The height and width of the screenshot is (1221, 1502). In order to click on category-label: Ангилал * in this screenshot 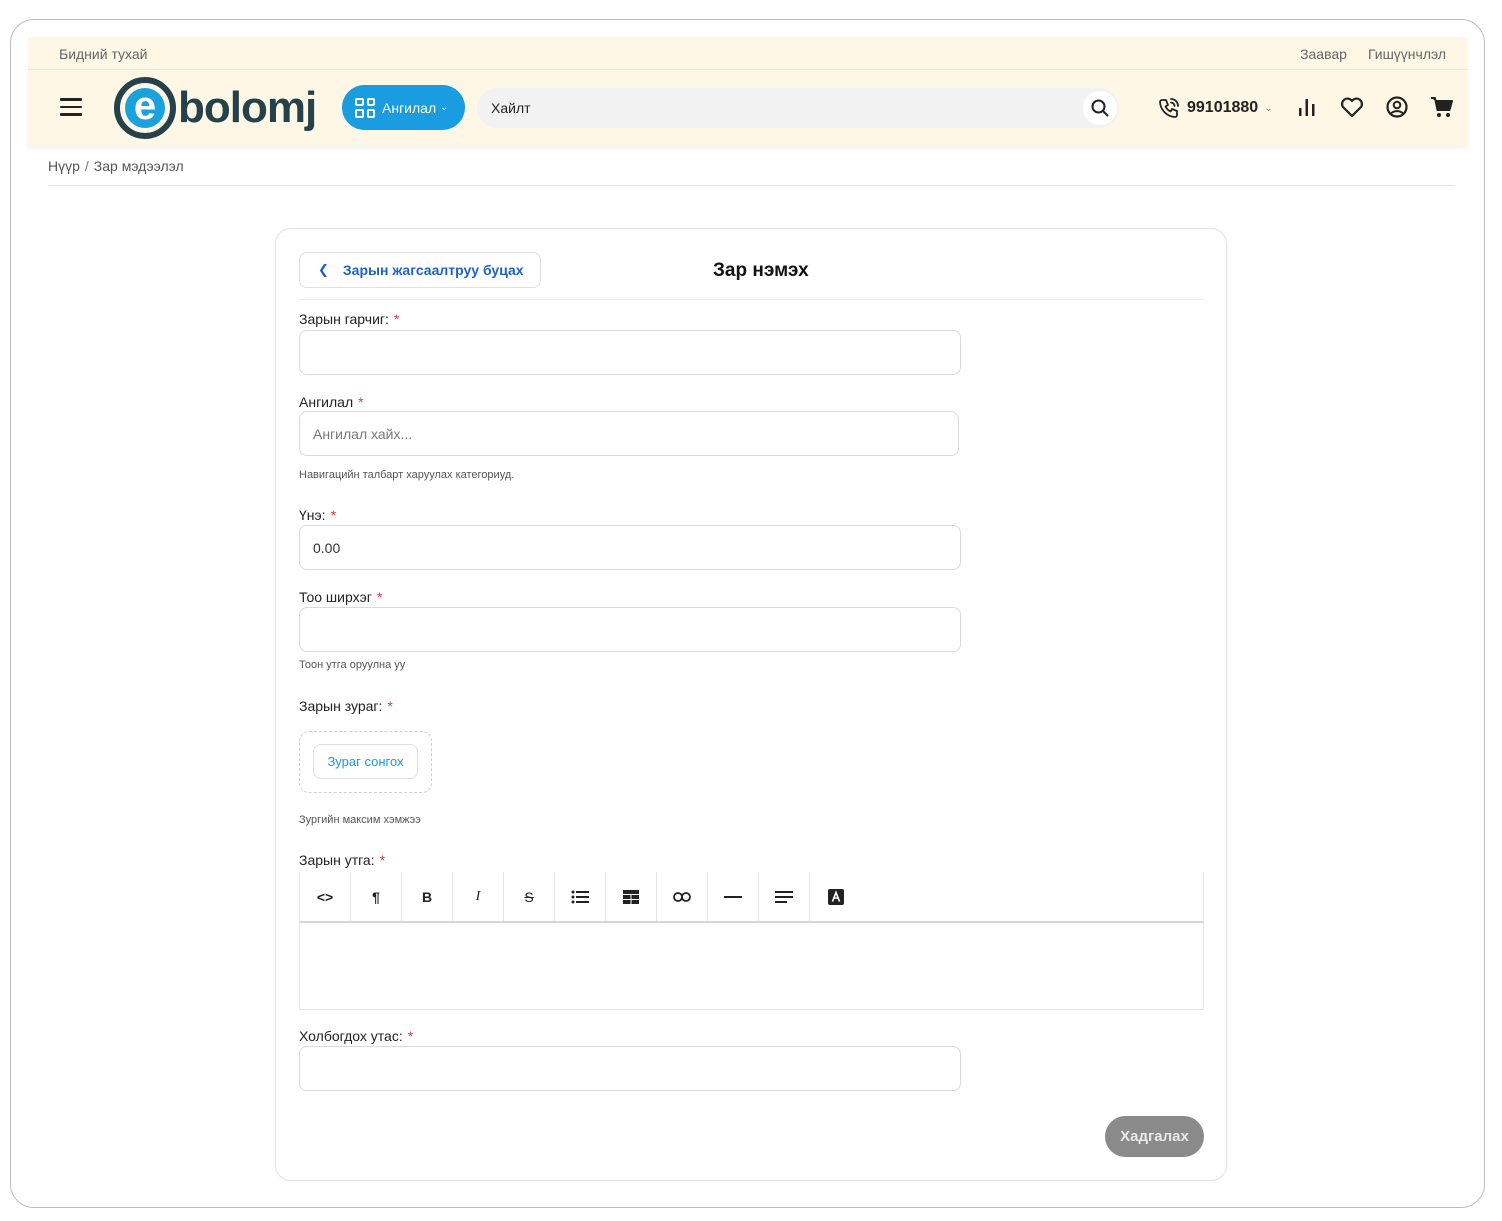, I will do `click(331, 402)`.